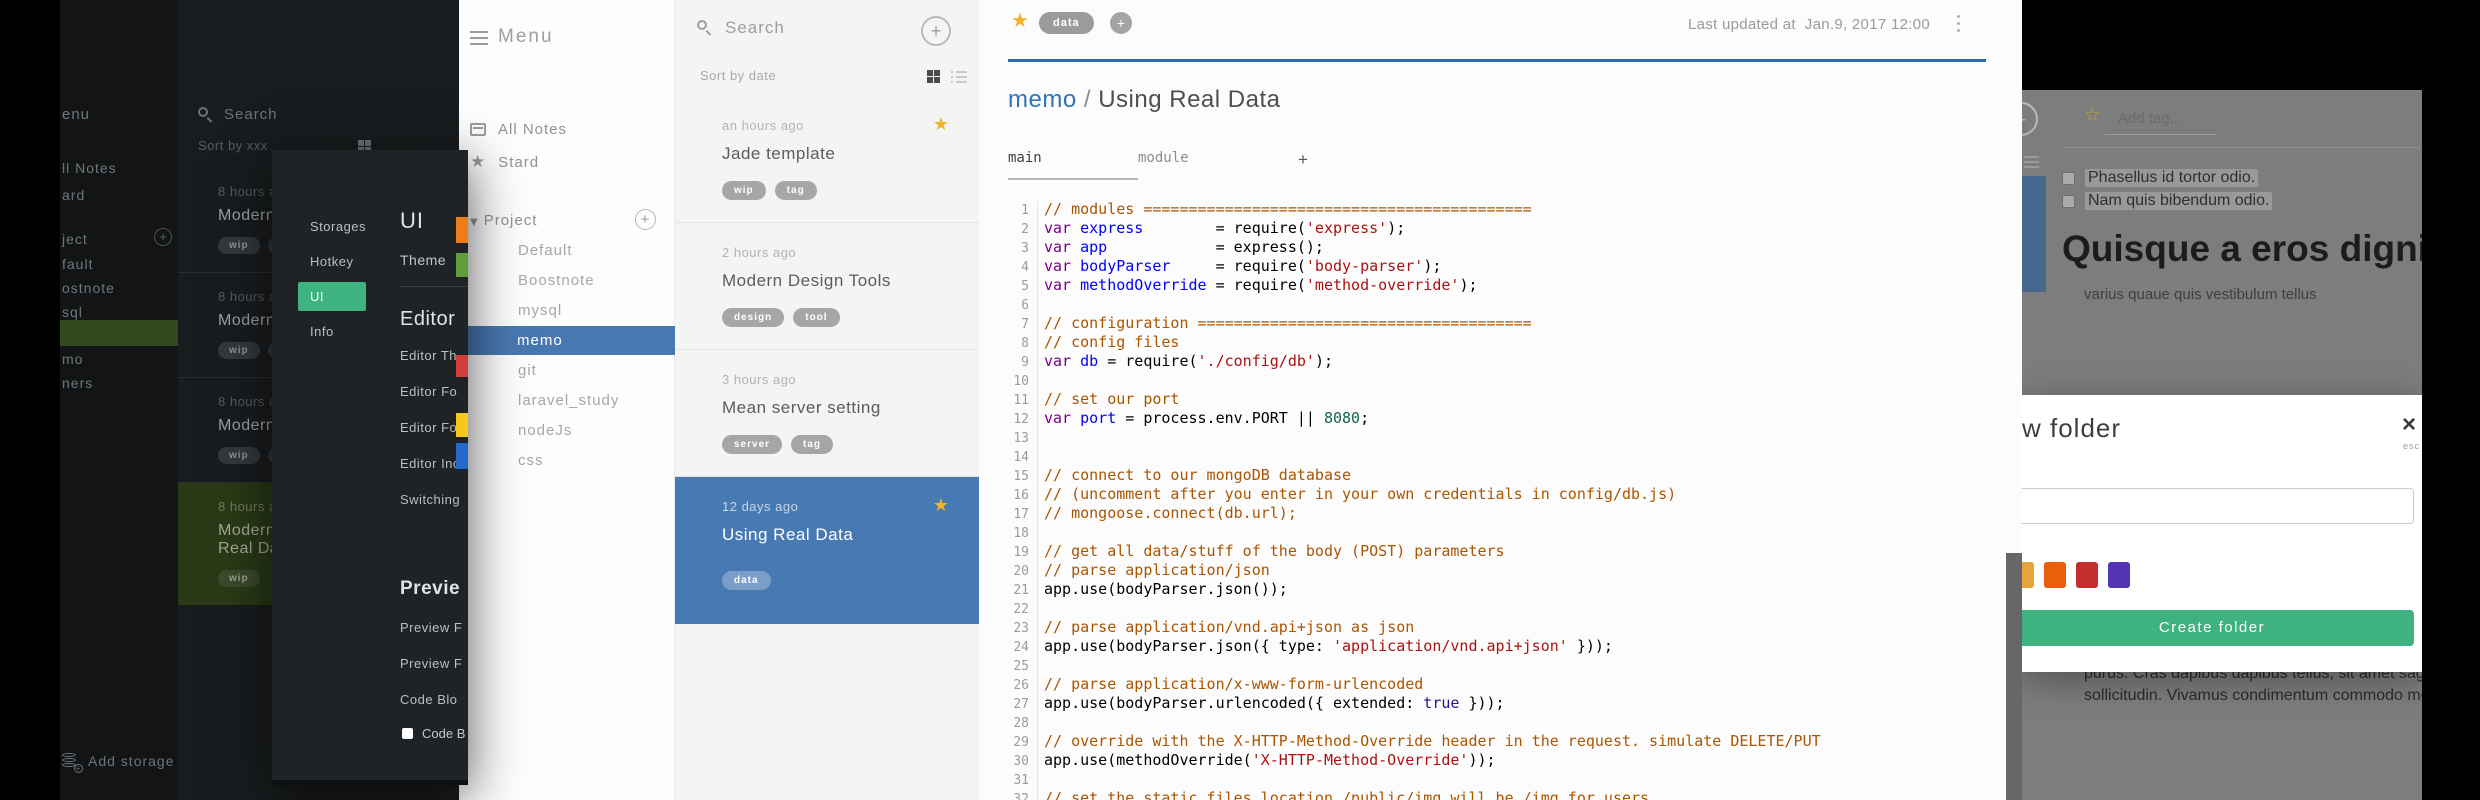 This screenshot has height=800, width=2480. I want to click on code-line: 20// parse application/json, so click(1492, 571).